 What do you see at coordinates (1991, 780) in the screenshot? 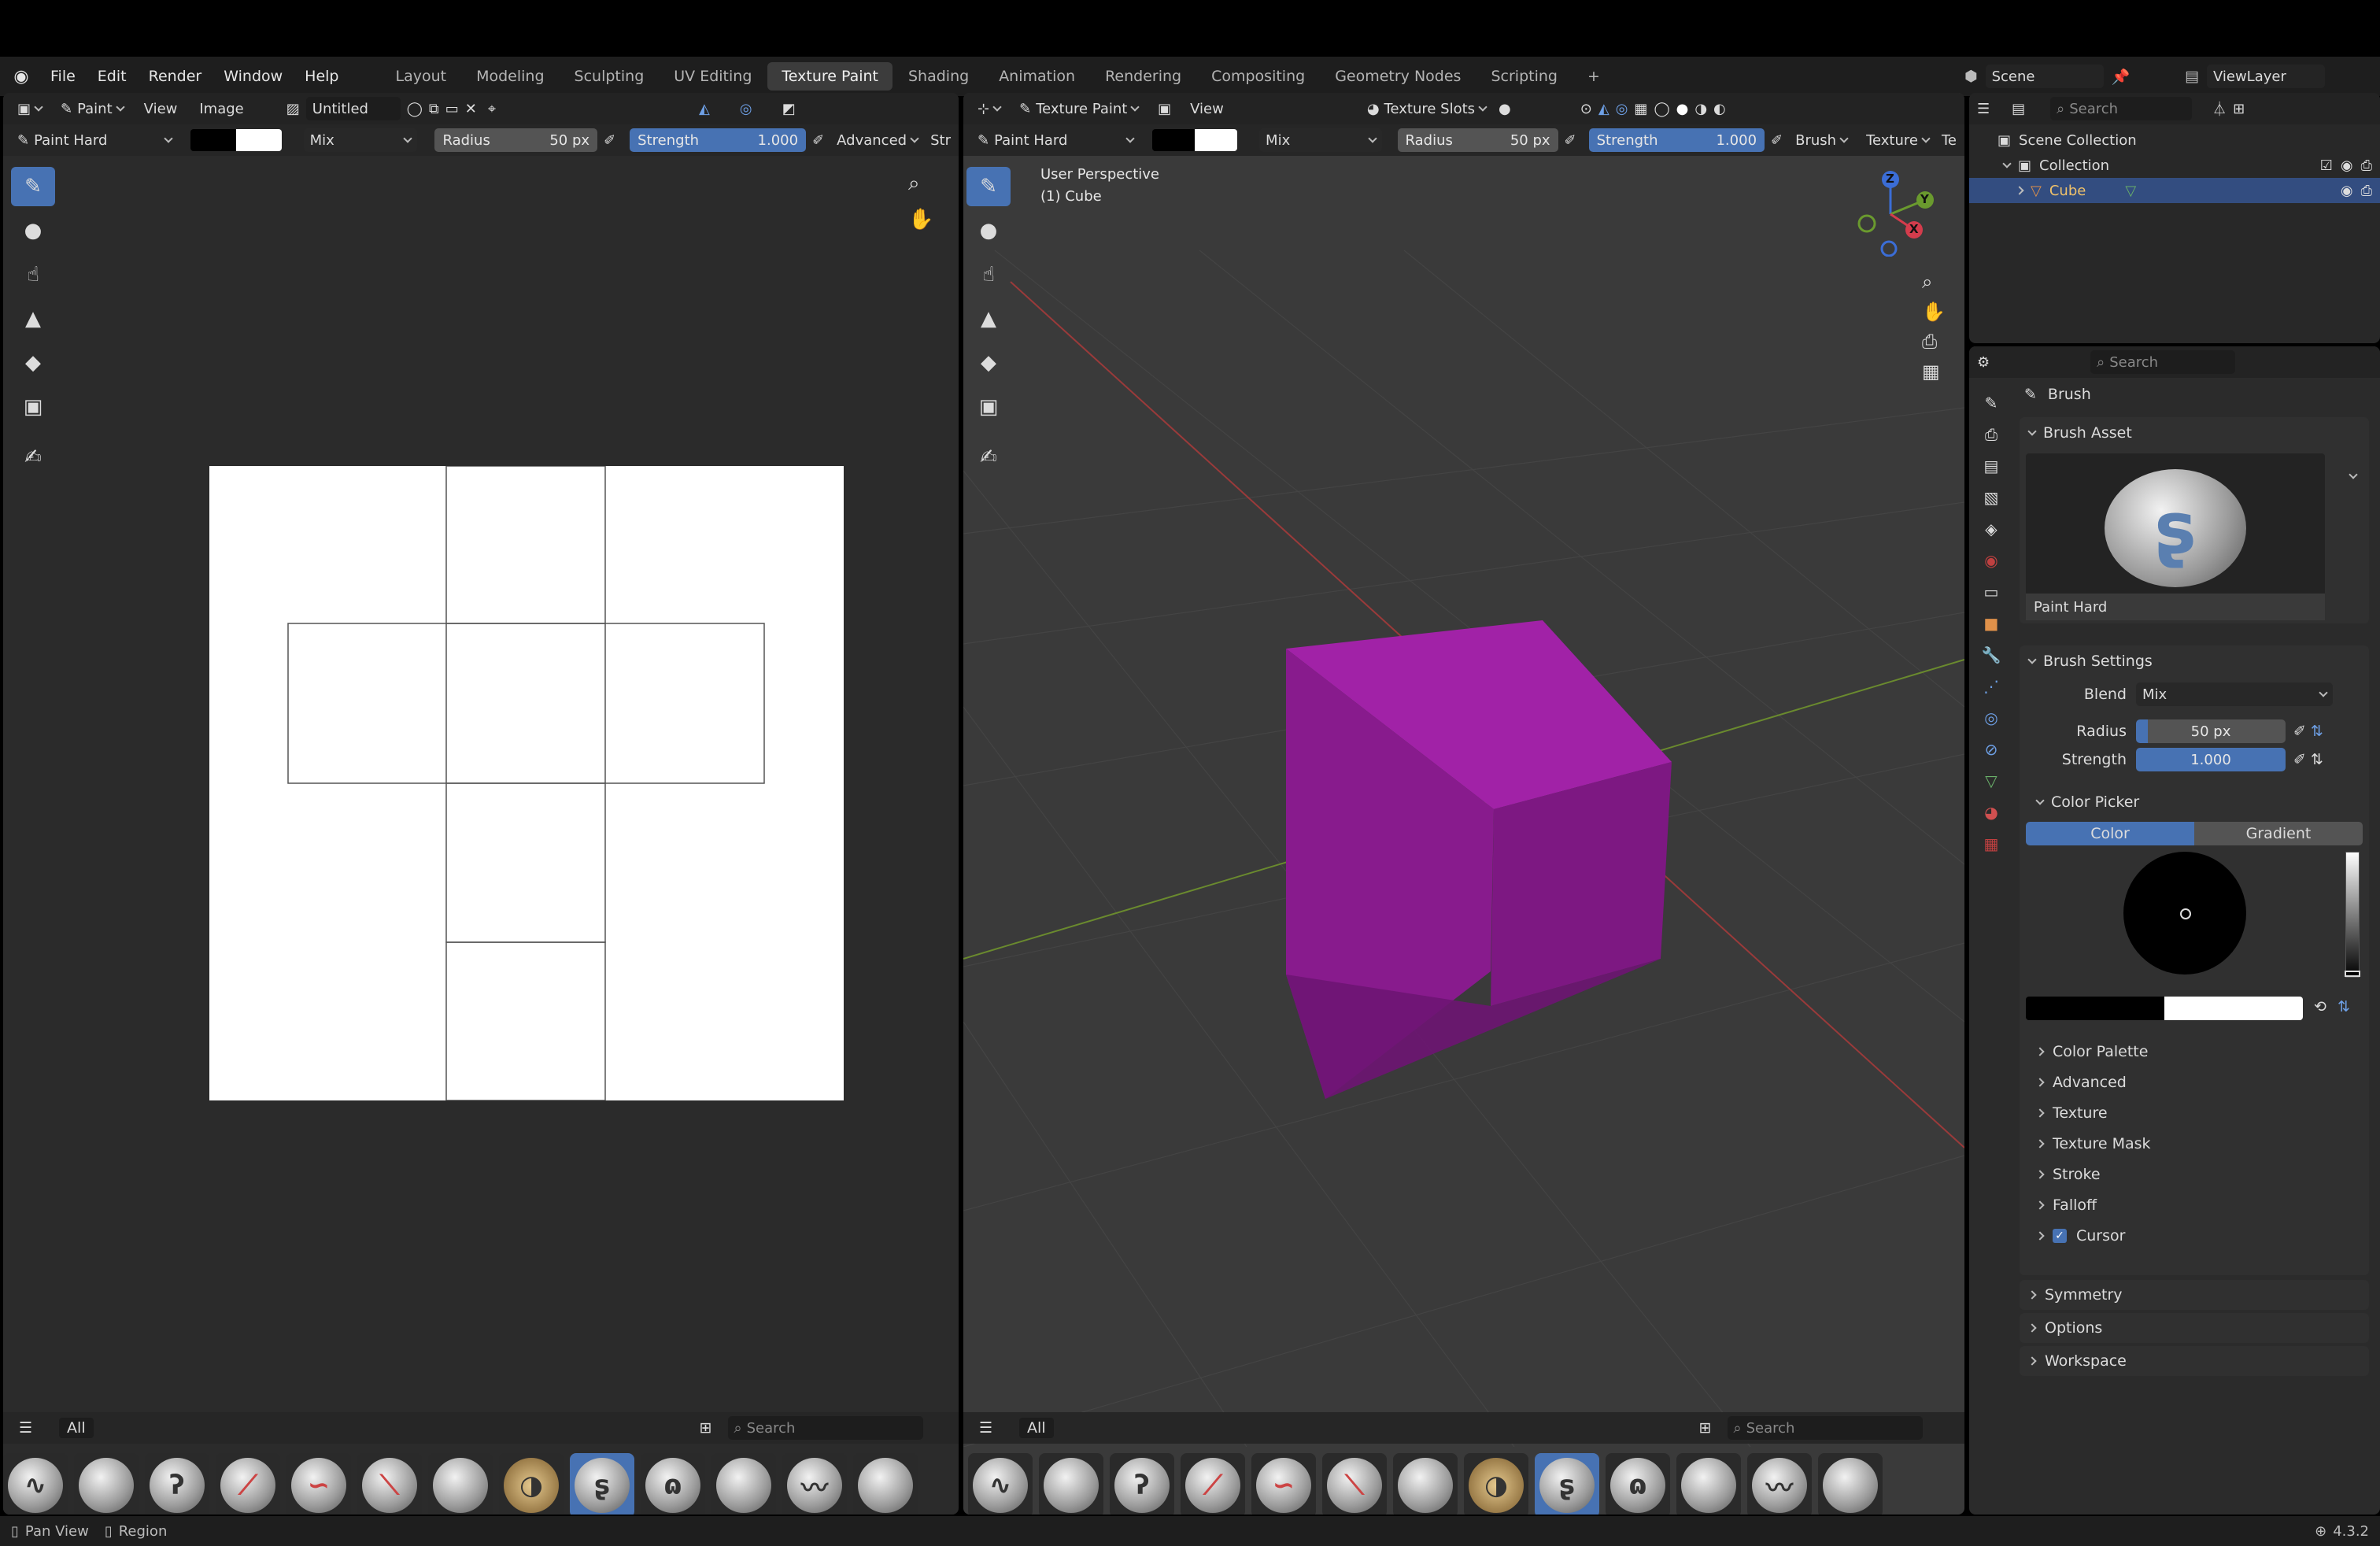
I see `data-tab-icon: ▽` at bounding box center [1991, 780].